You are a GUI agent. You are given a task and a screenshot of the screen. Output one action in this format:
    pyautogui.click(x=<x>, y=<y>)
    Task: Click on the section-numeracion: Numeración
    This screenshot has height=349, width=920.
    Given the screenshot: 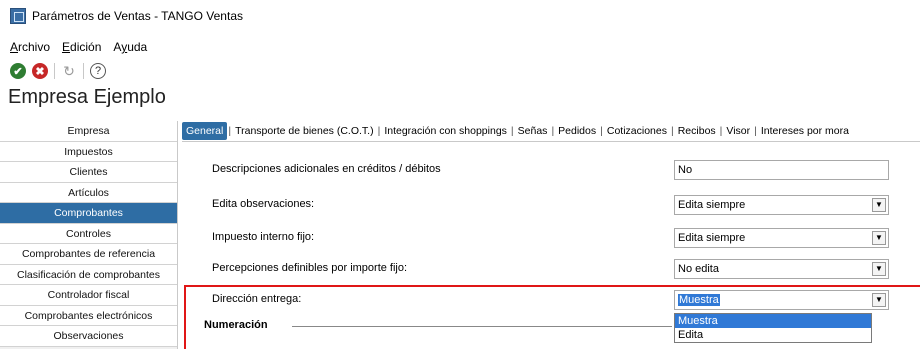 What is the action you would take?
    pyautogui.click(x=439, y=326)
    